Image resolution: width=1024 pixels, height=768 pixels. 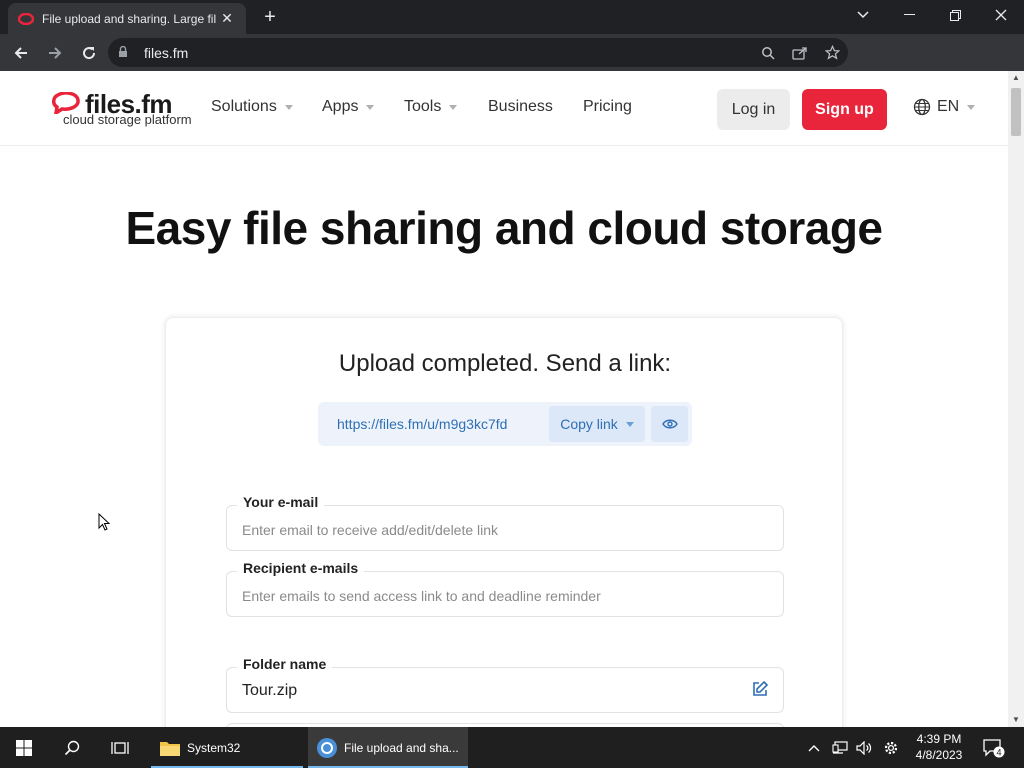 What do you see at coordinates (26, 19) in the screenshot?
I see `filesfm-favicon-icon` at bounding box center [26, 19].